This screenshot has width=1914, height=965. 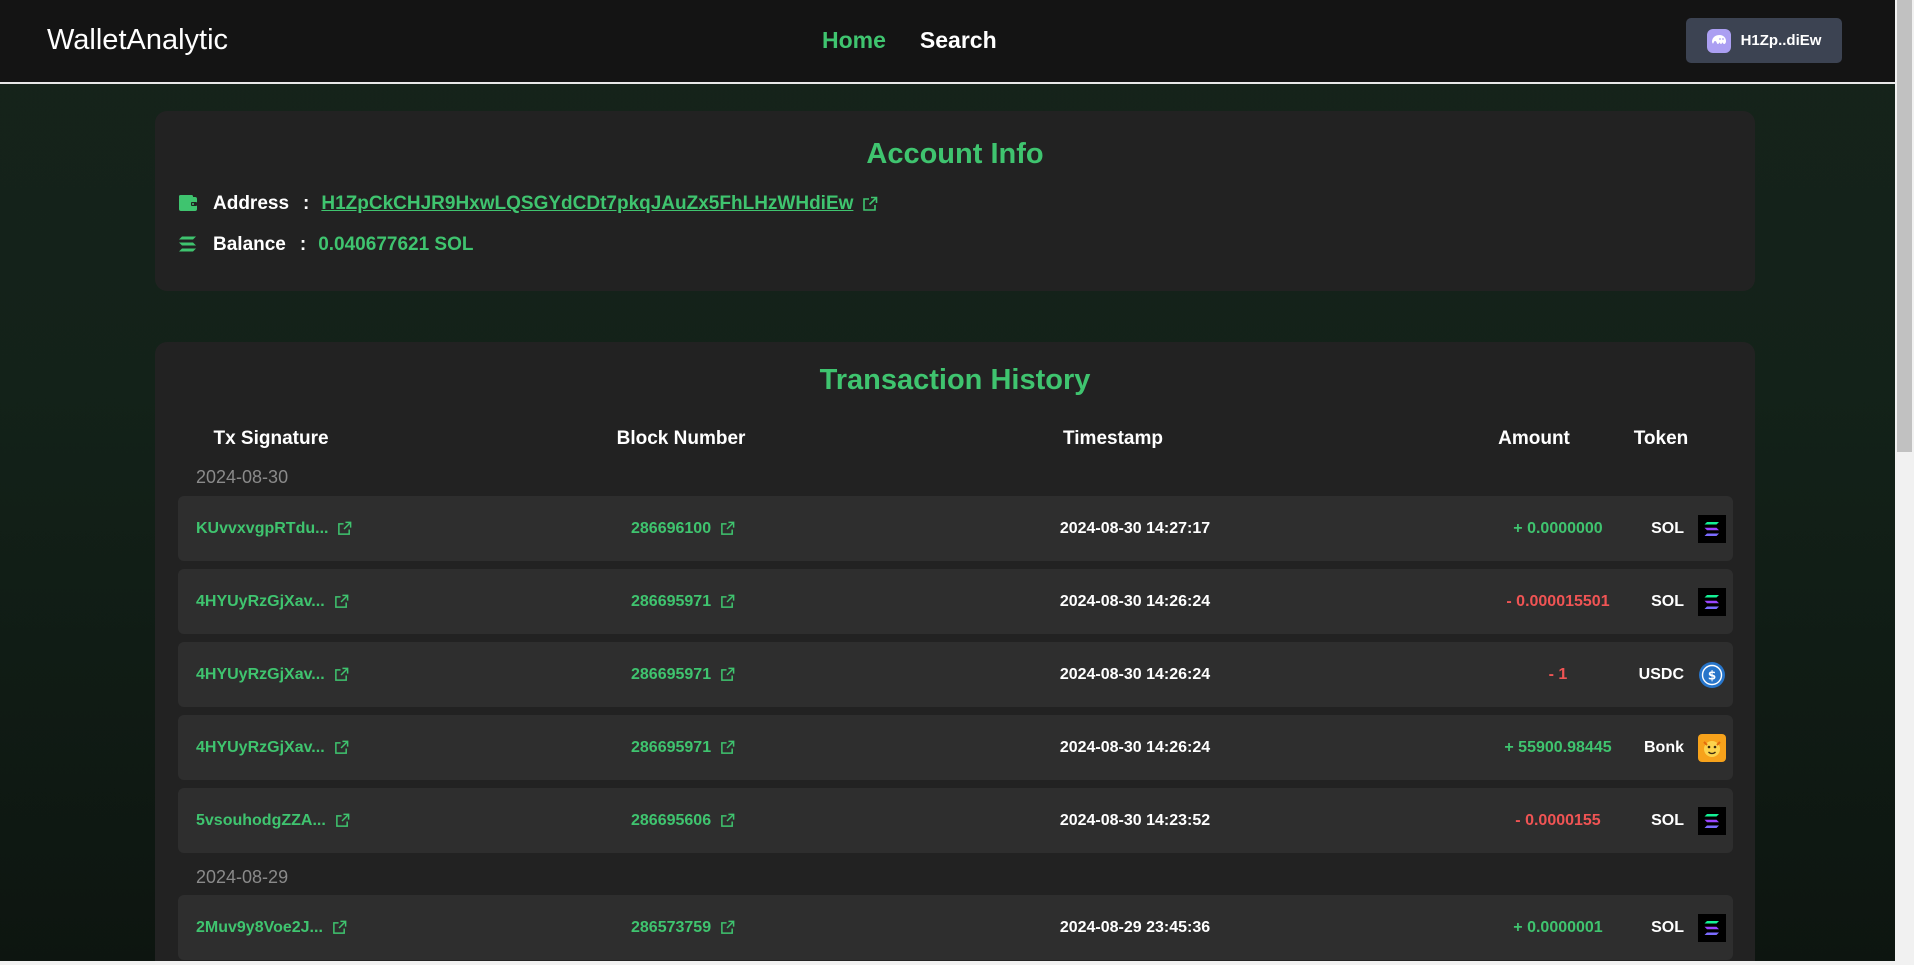 I want to click on balance-row: Balance : 0.040677621 SOL, so click(x=326, y=245).